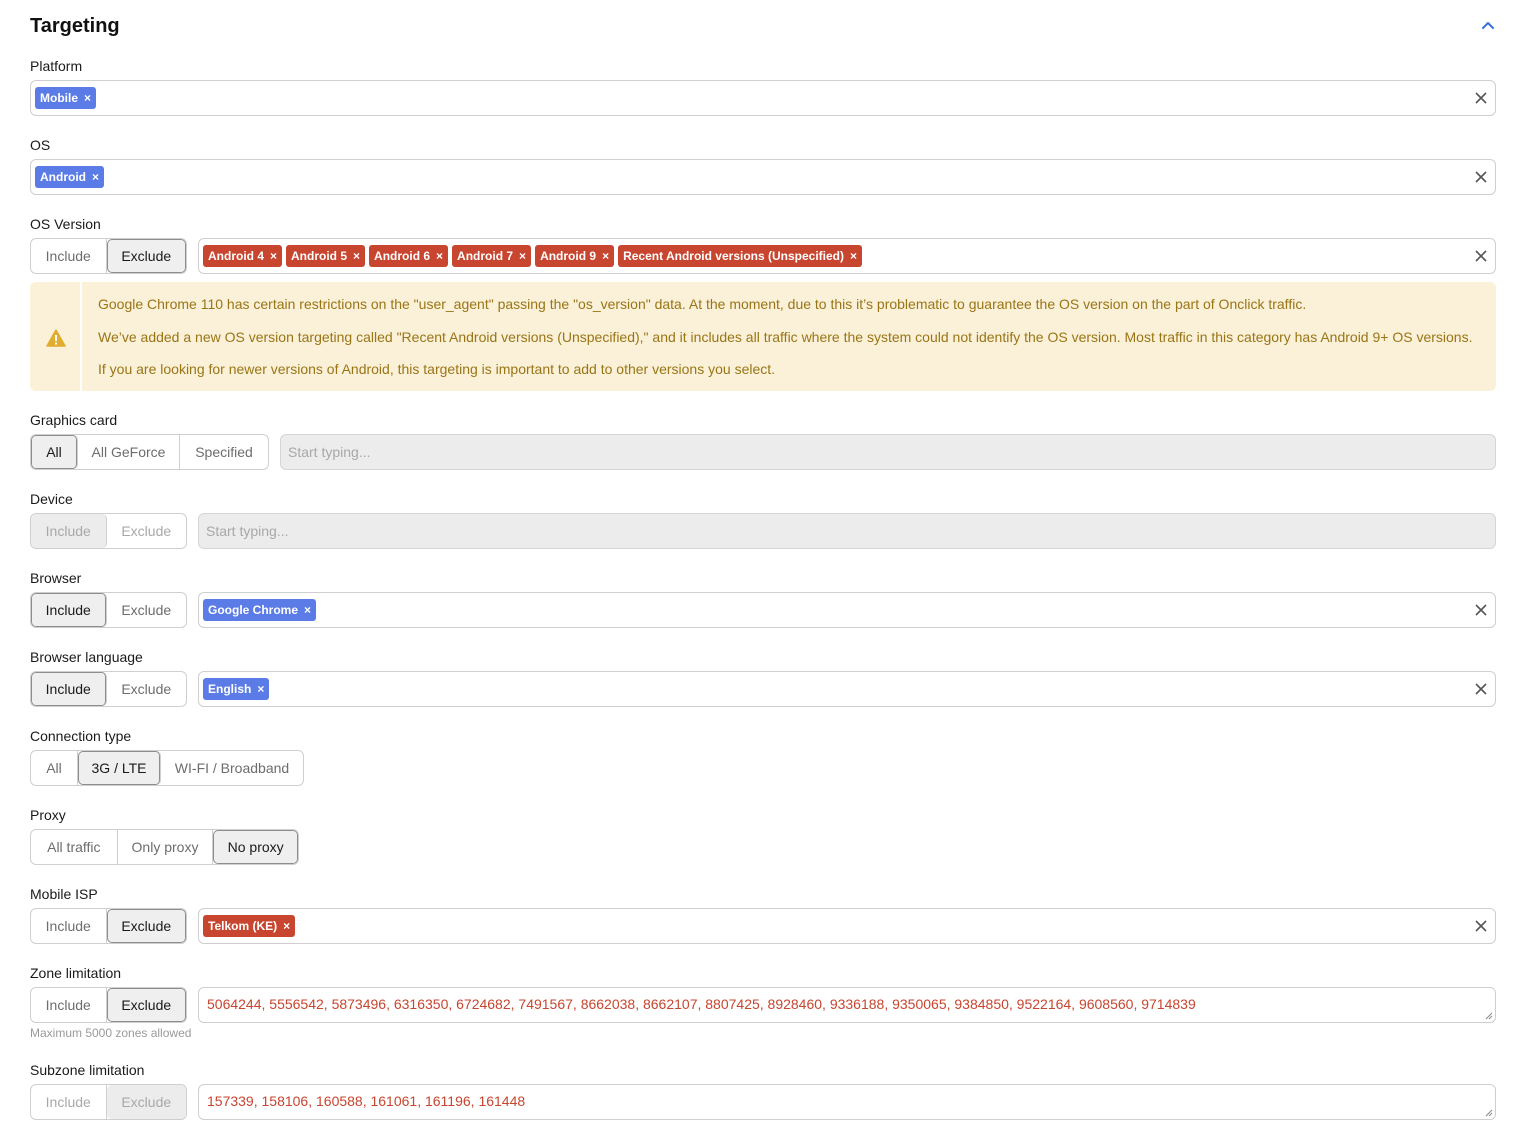  Describe the element at coordinates (492, 256) in the screenshot. I see `chip-os-version: Android 7 ×` at that location.